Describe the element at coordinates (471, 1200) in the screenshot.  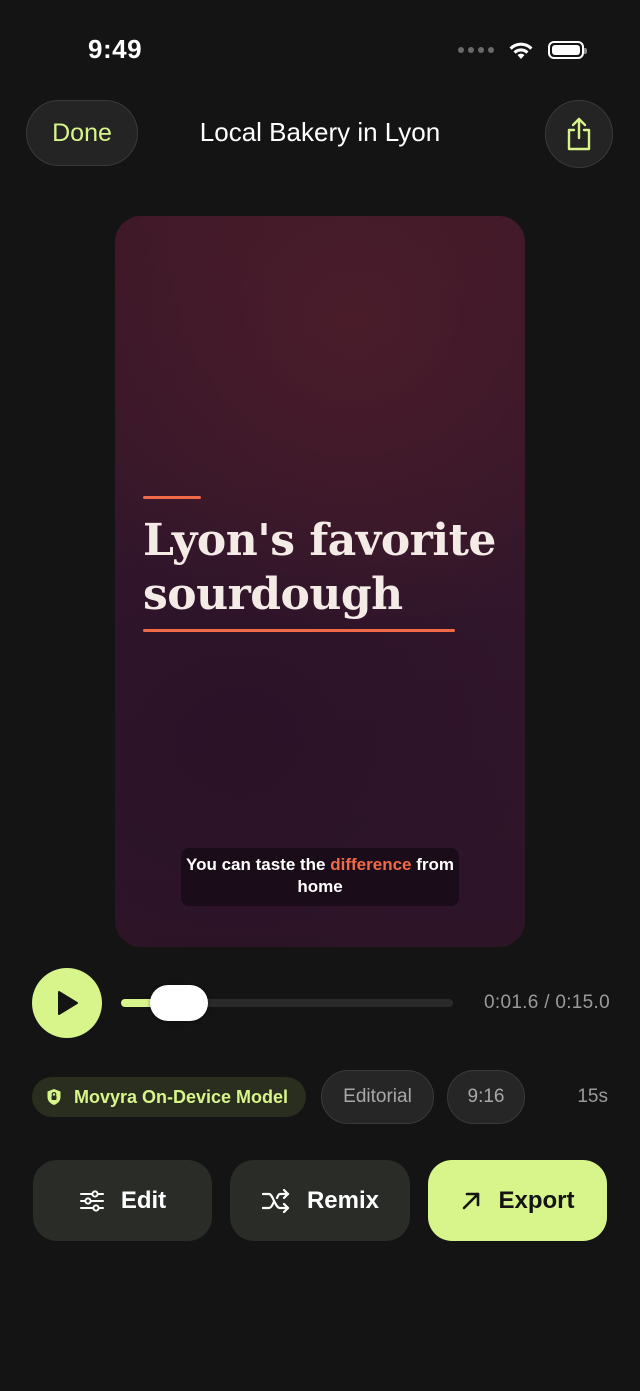
I see `arrow-up-right-icon` at that location.